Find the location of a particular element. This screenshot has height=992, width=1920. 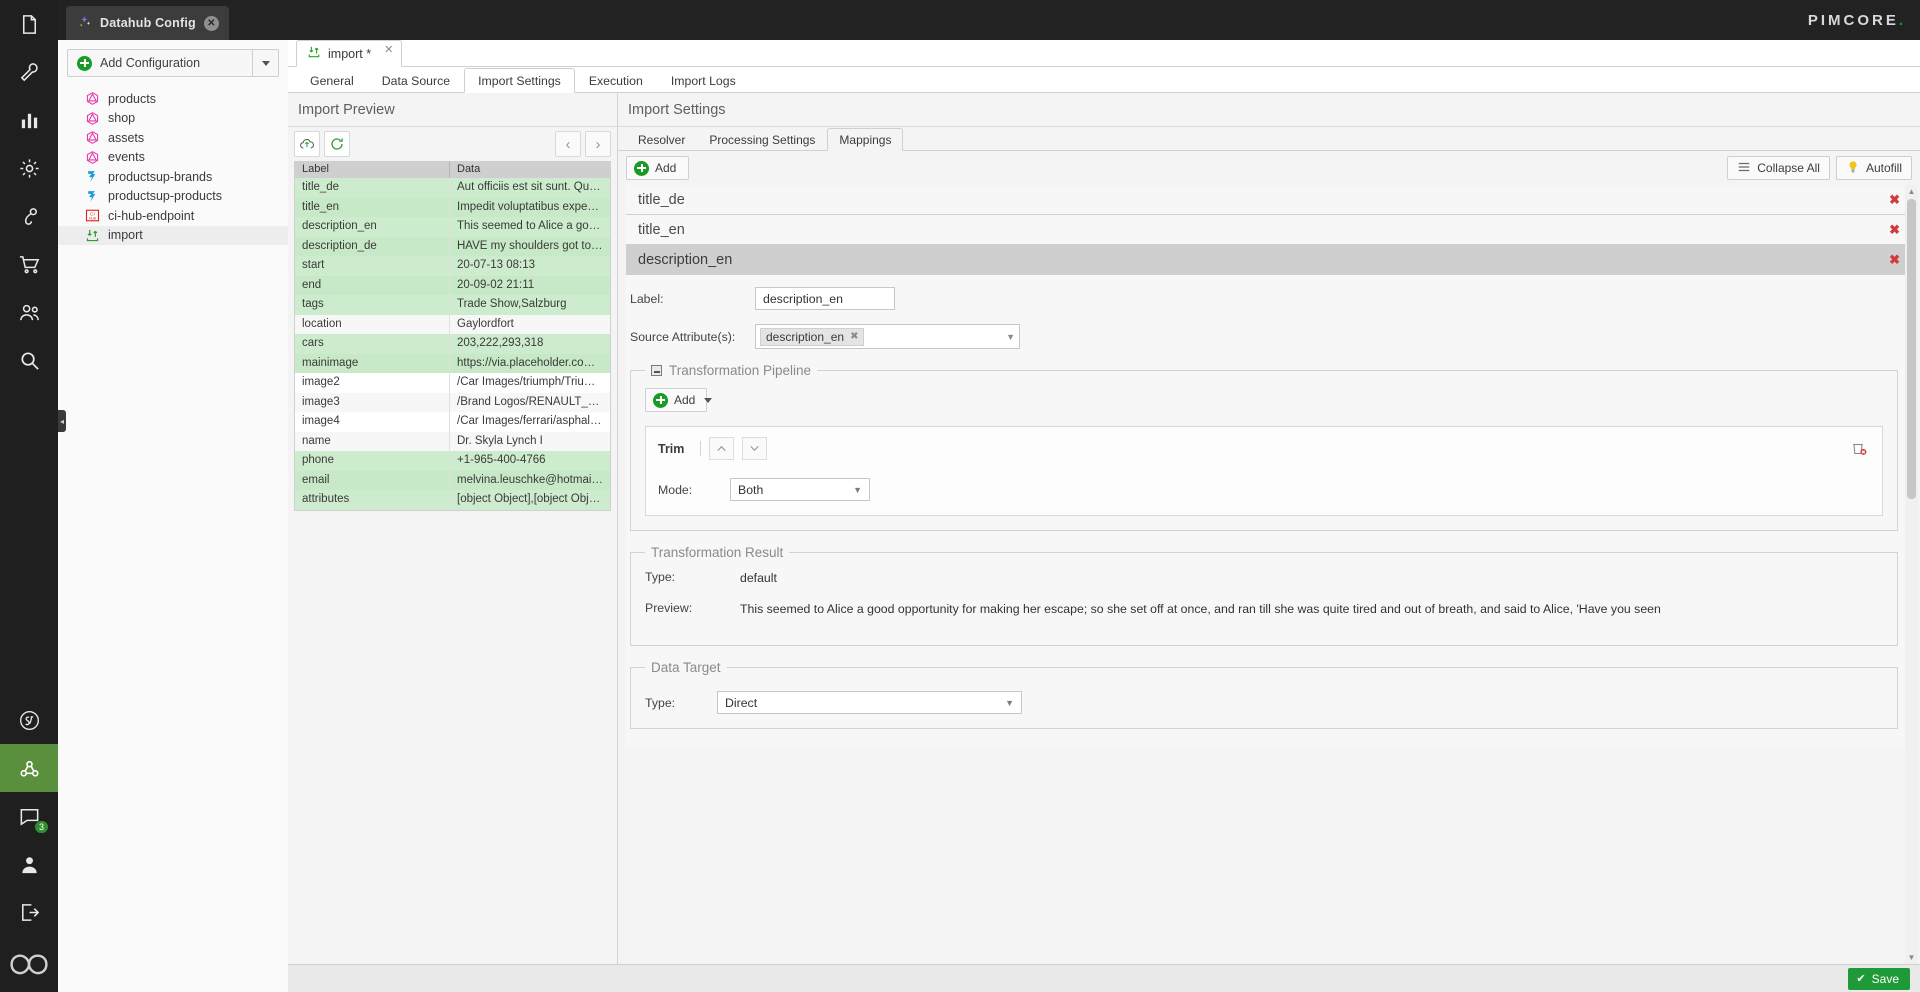

trim-mode-select: Both ▼ is located at coordinates (800, 489).